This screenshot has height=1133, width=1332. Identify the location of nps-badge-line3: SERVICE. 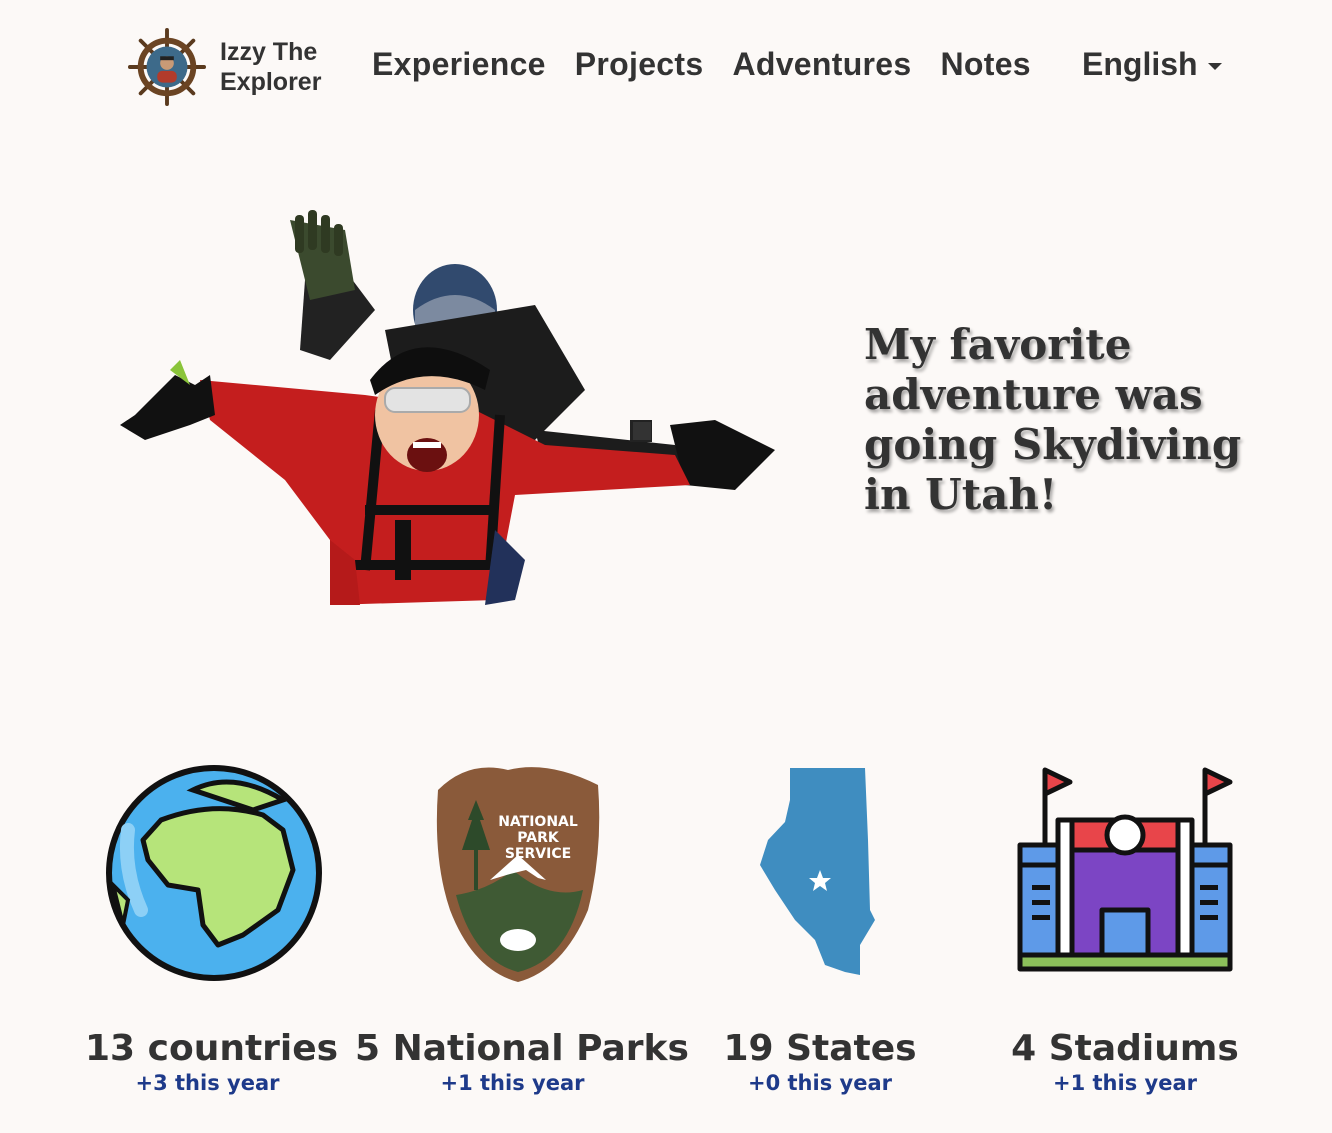
(537, 854).